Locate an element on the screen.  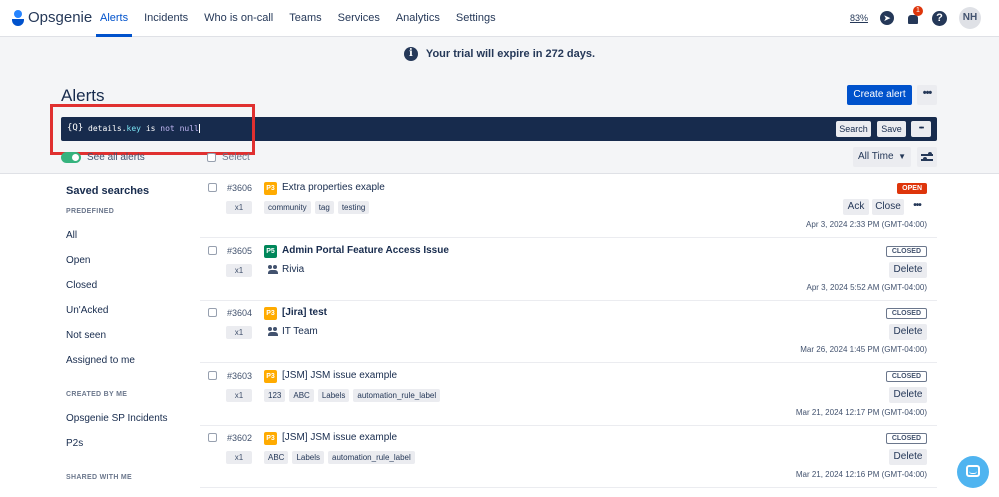
nav-settings: Settings is located at coordinates (476, 18).